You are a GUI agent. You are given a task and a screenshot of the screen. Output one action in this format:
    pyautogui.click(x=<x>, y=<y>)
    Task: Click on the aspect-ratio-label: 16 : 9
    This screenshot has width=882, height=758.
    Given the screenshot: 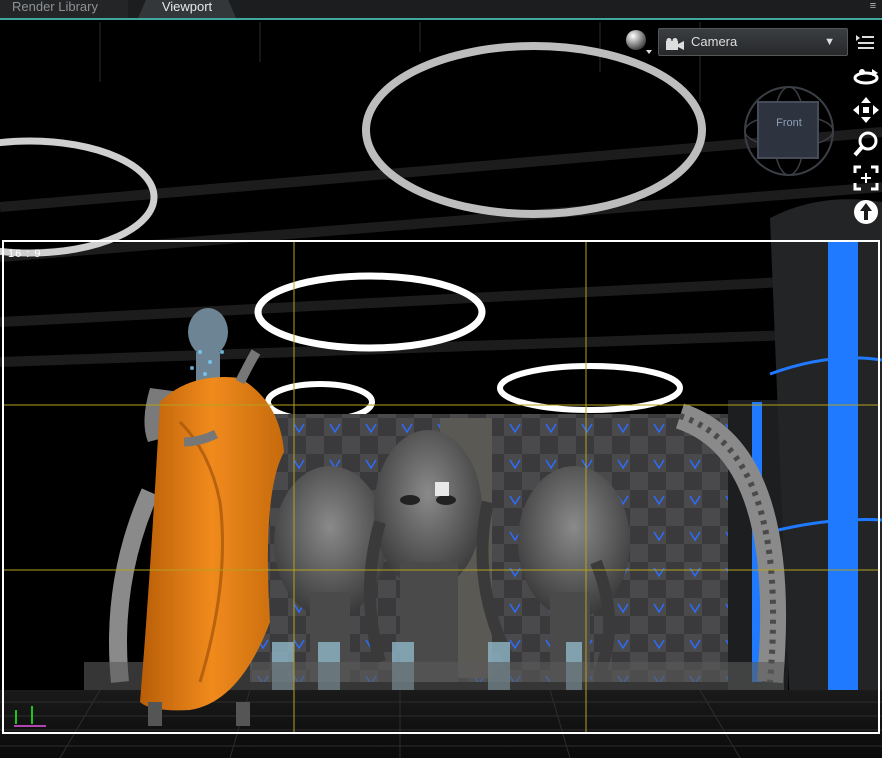 What is the action you would take?
    pyautogui.click(x=25, y=254)
    